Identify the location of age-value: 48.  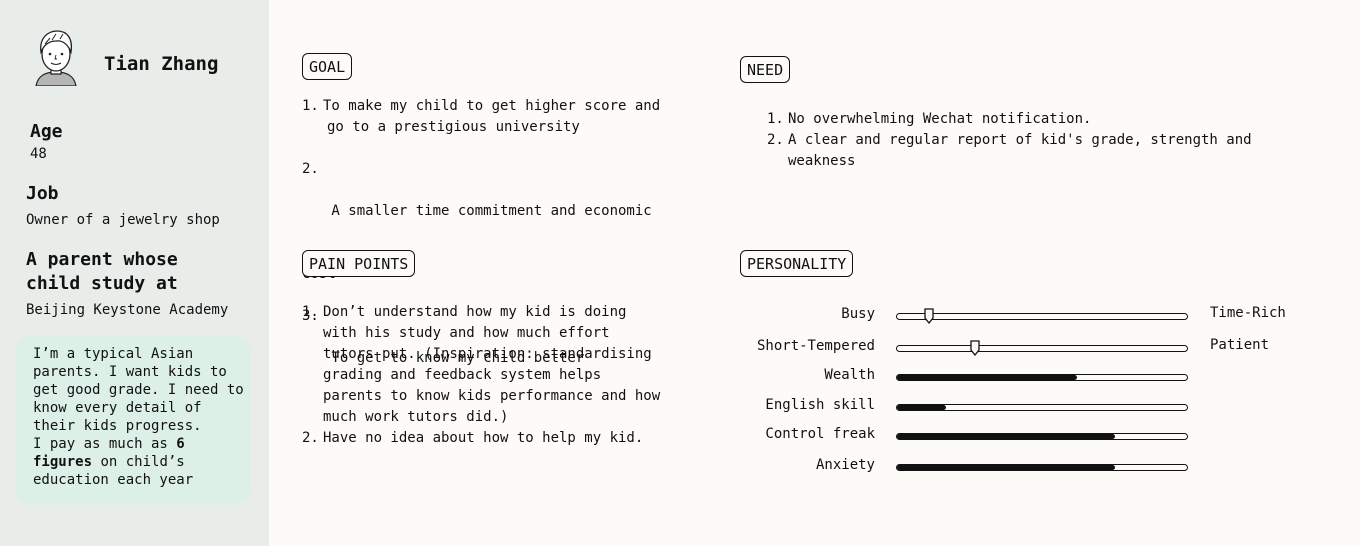
(38, 154).